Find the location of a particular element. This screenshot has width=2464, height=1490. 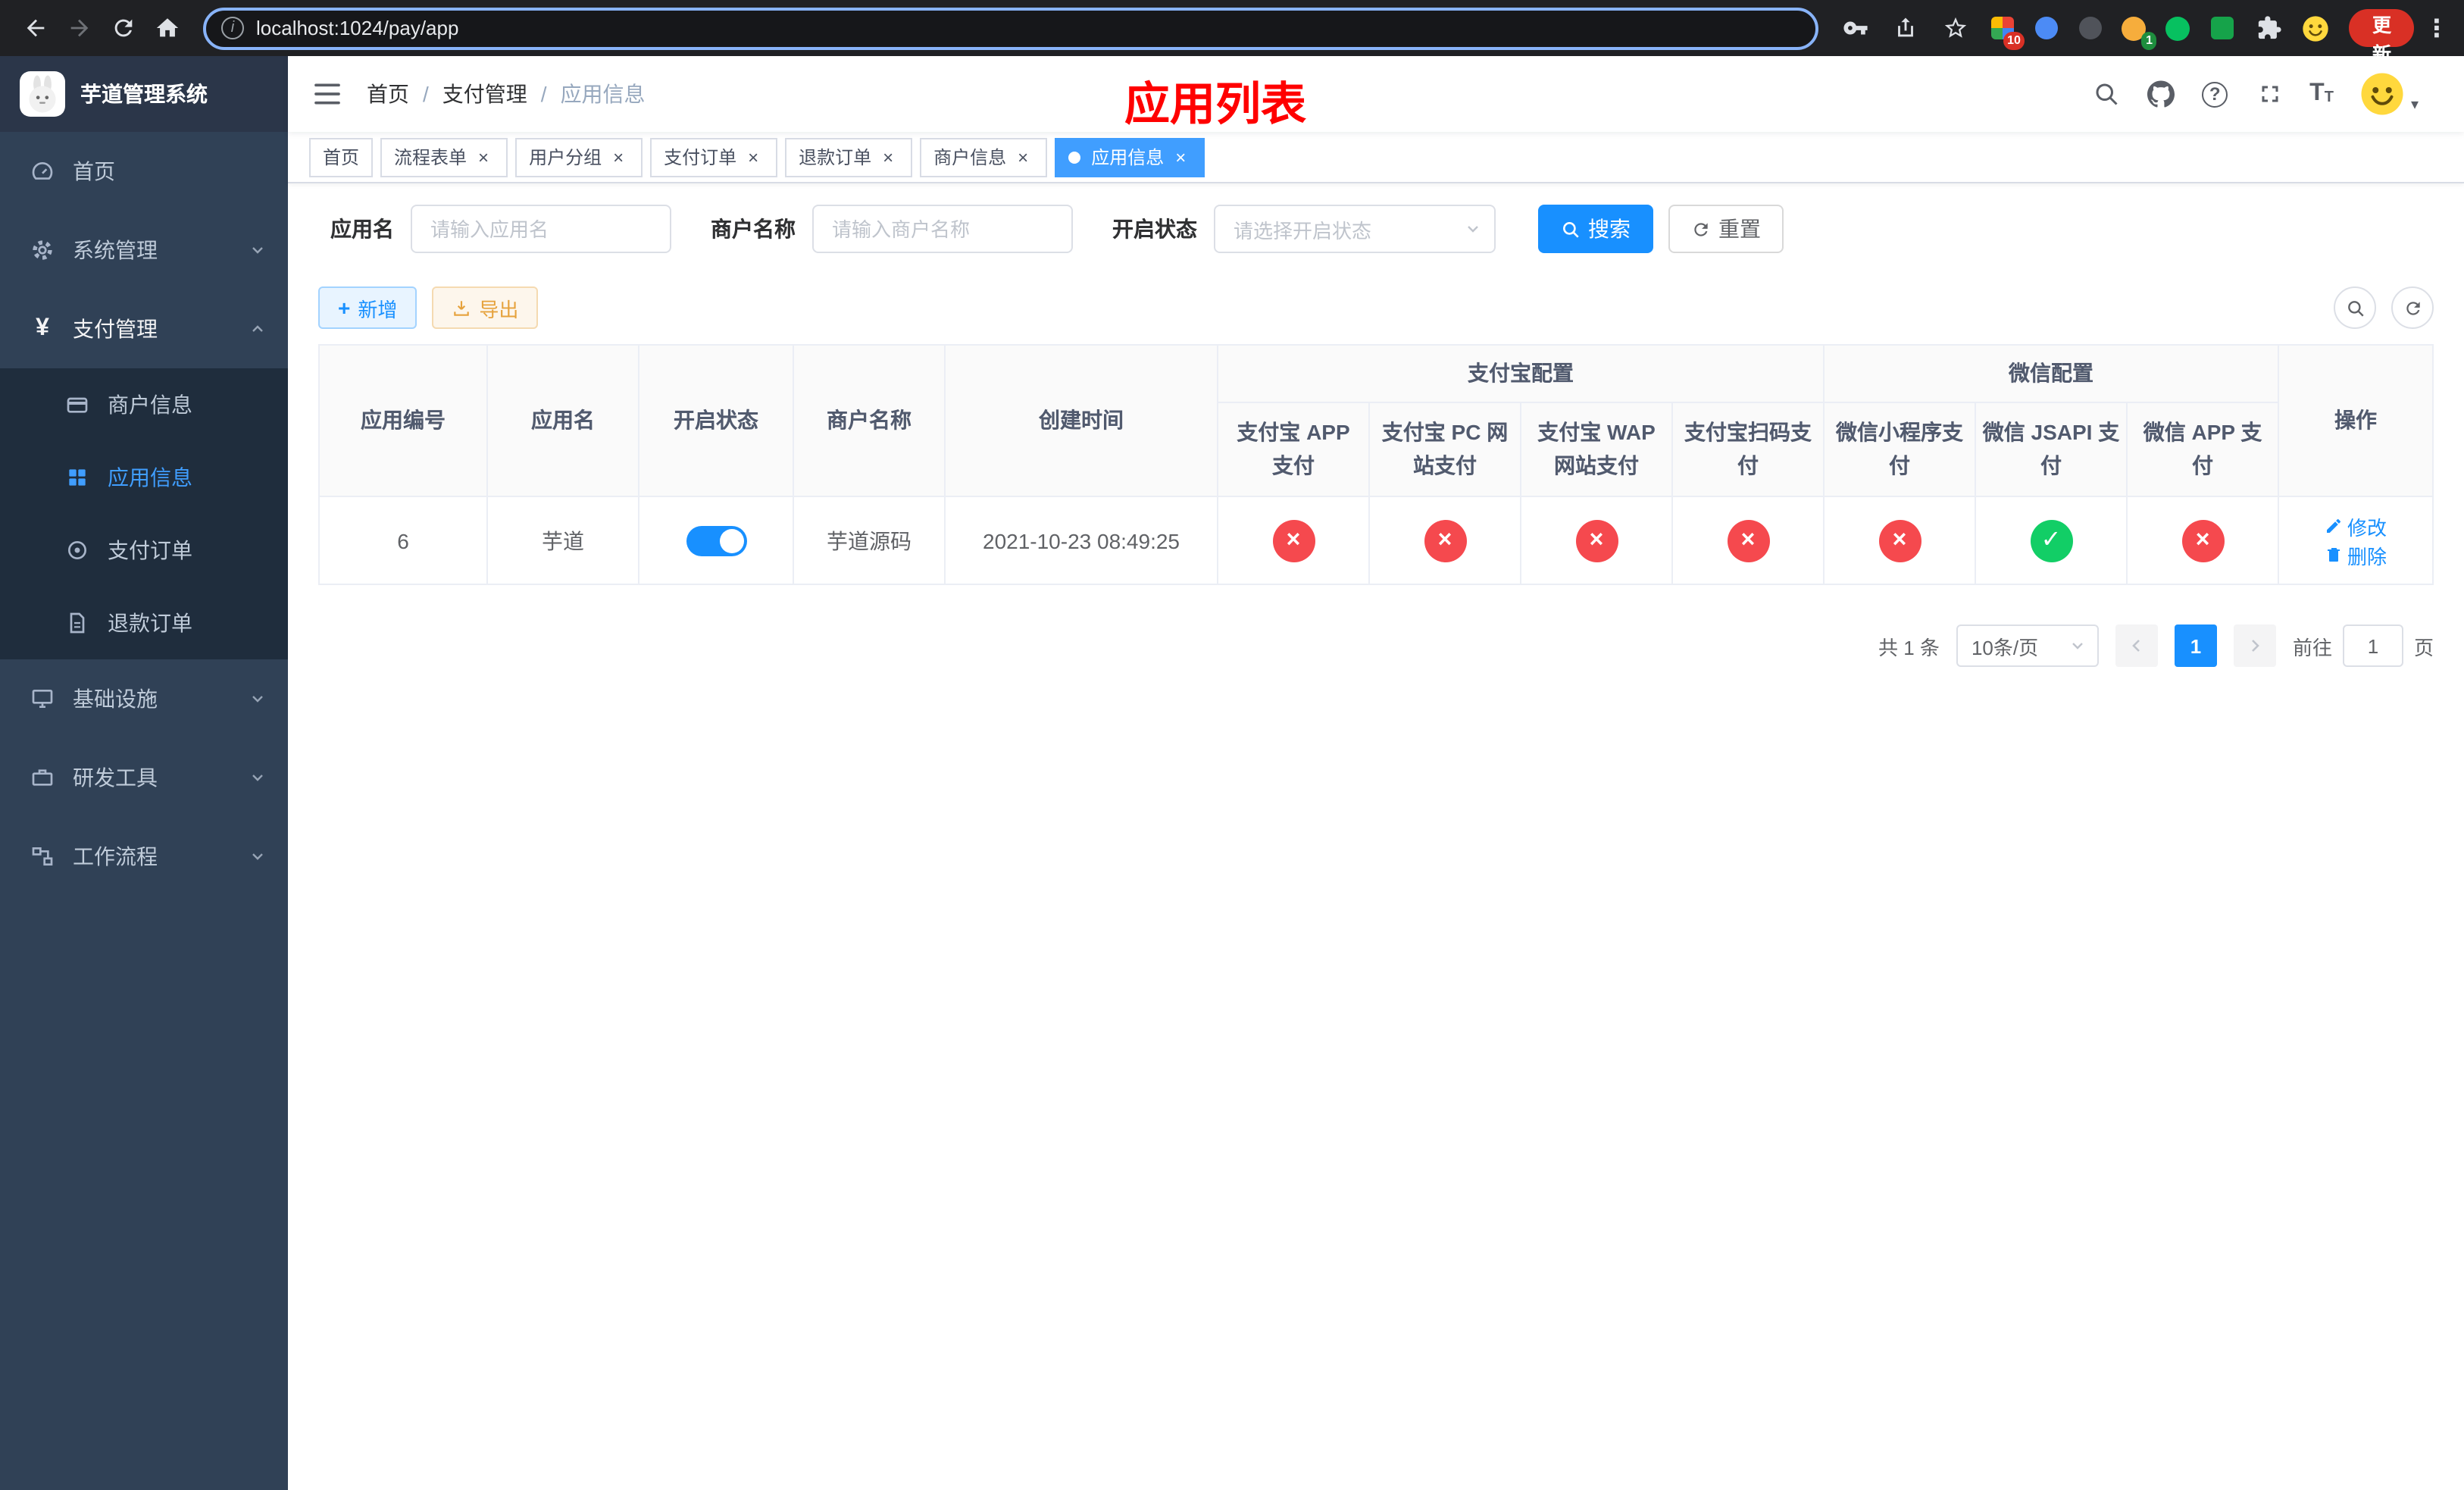

goto-page: 前往 页 is located at coordinates (2363, 645).